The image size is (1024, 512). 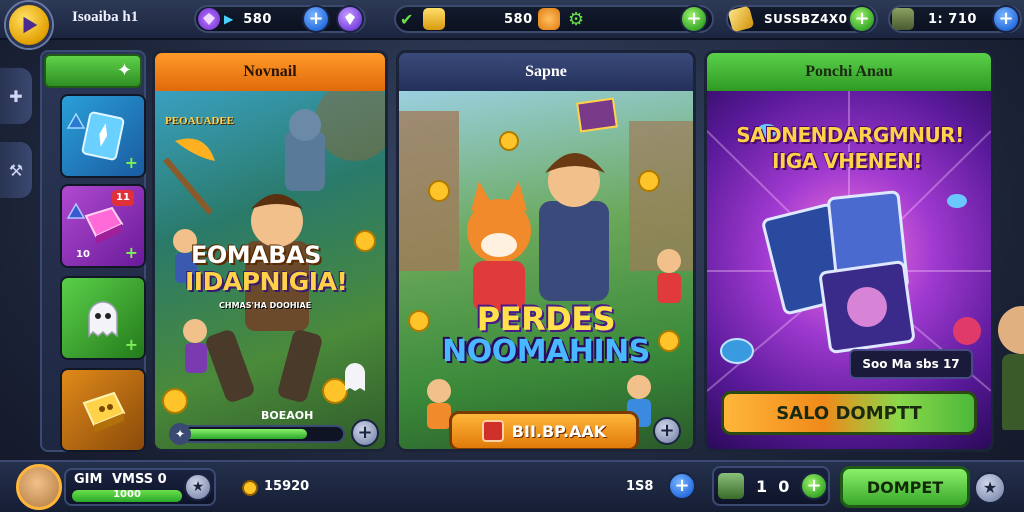 I want to click on item-slot-ghost: +, so click(x=103, y=318).